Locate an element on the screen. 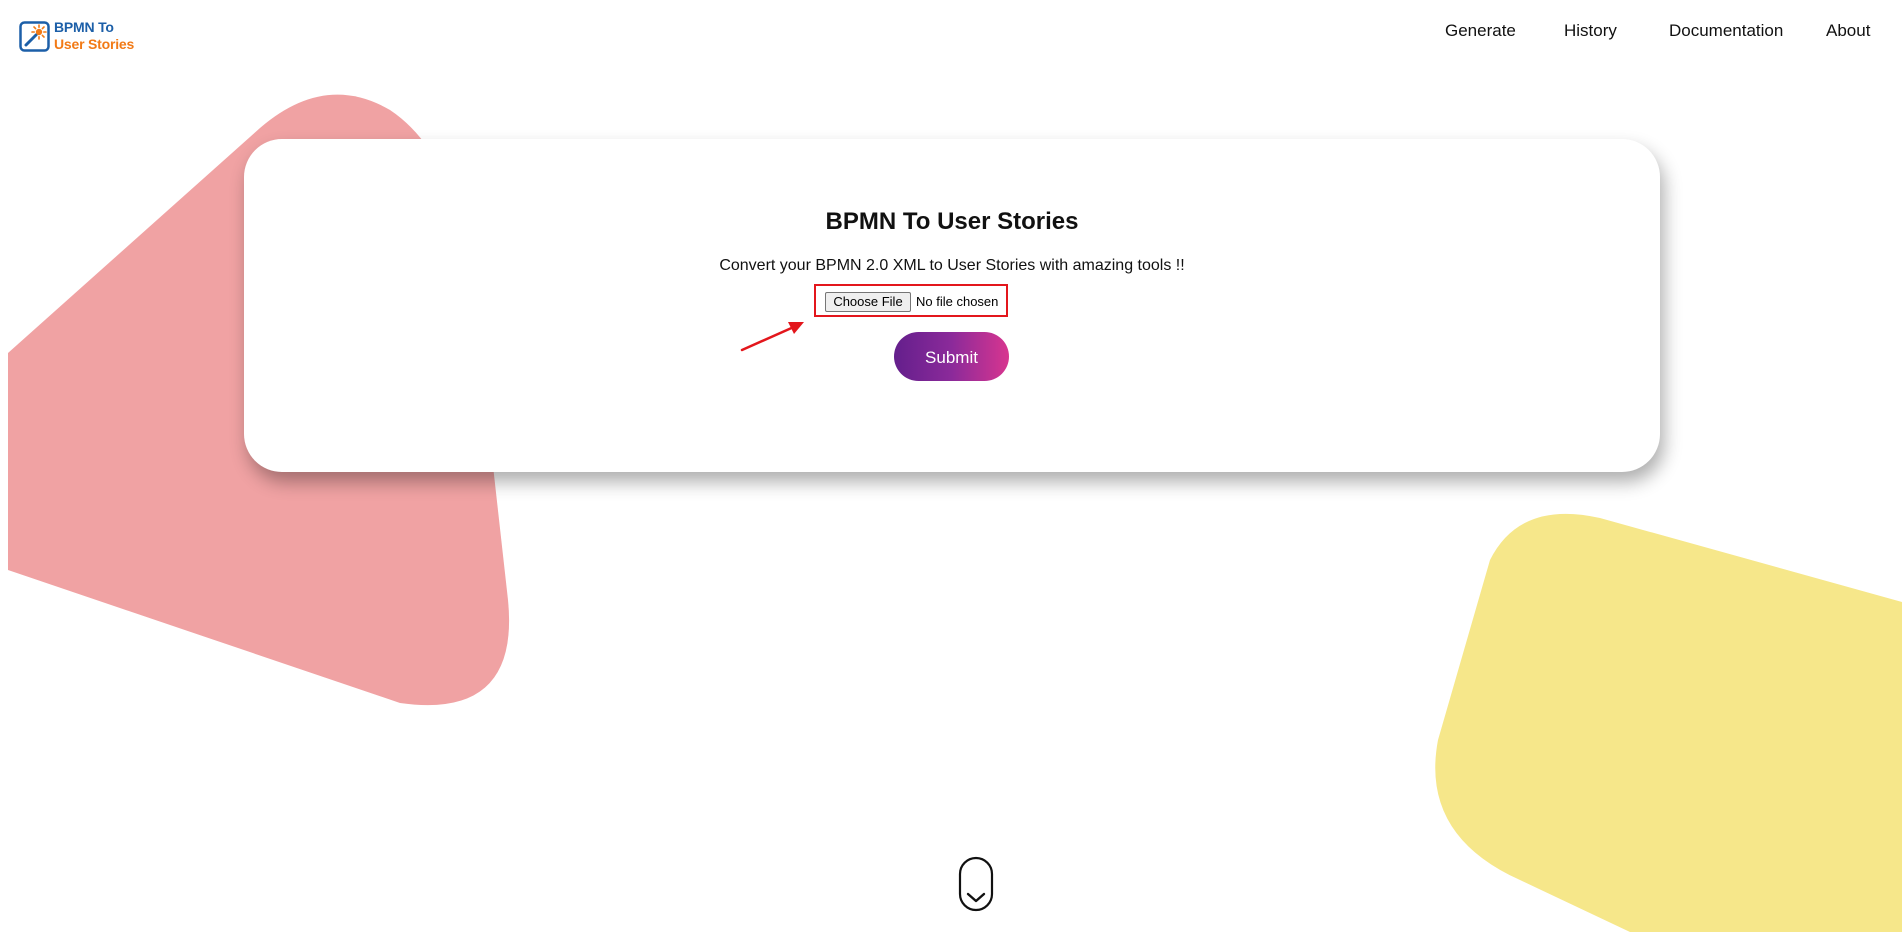 This screenshot has width=1902, height=932. file-upload-input: Choose File No file chosen is located at coordinates (911, 300).